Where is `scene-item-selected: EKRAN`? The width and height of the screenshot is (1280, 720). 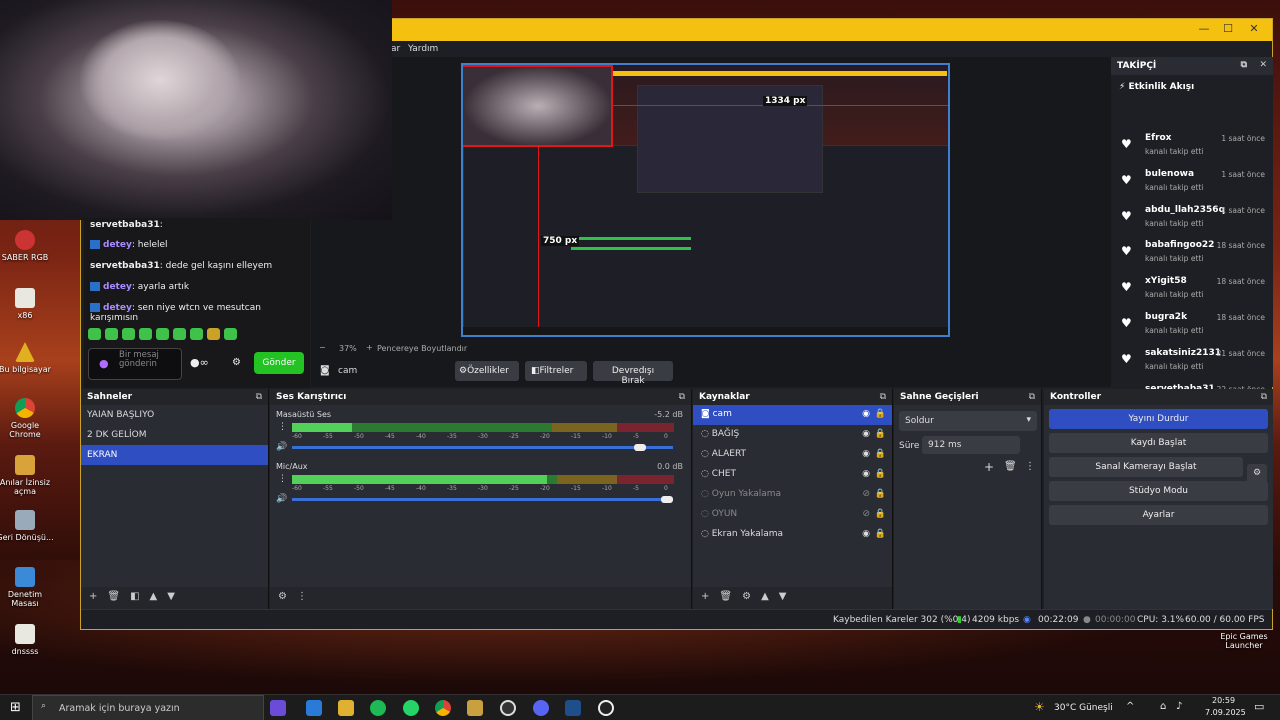 scene-item-selected: EKRAN is located at coordinates (174, 455).